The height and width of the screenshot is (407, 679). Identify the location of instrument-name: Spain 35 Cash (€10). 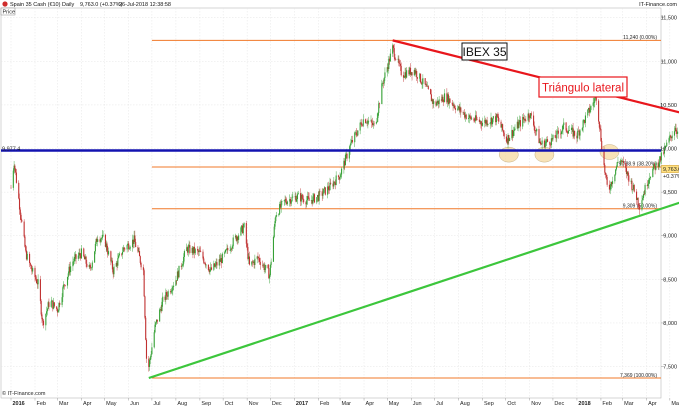
(35, 5).